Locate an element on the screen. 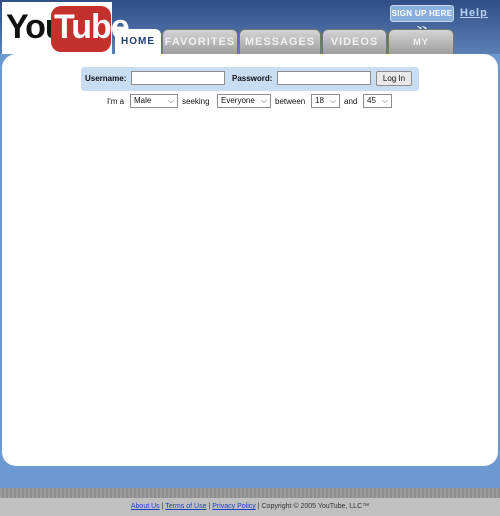  seeking-select: Everyone ⌵ is located at coordinates (244, 101).